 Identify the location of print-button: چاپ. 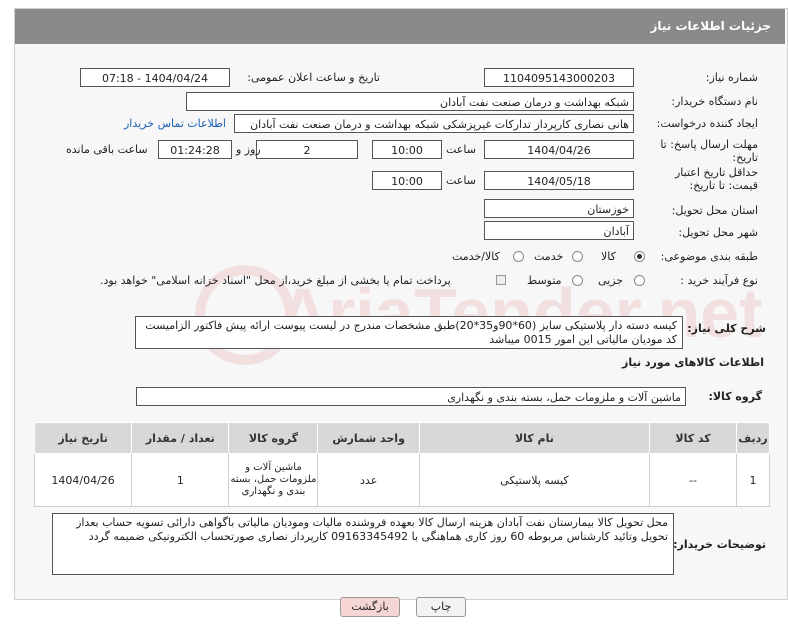
(441, 607).